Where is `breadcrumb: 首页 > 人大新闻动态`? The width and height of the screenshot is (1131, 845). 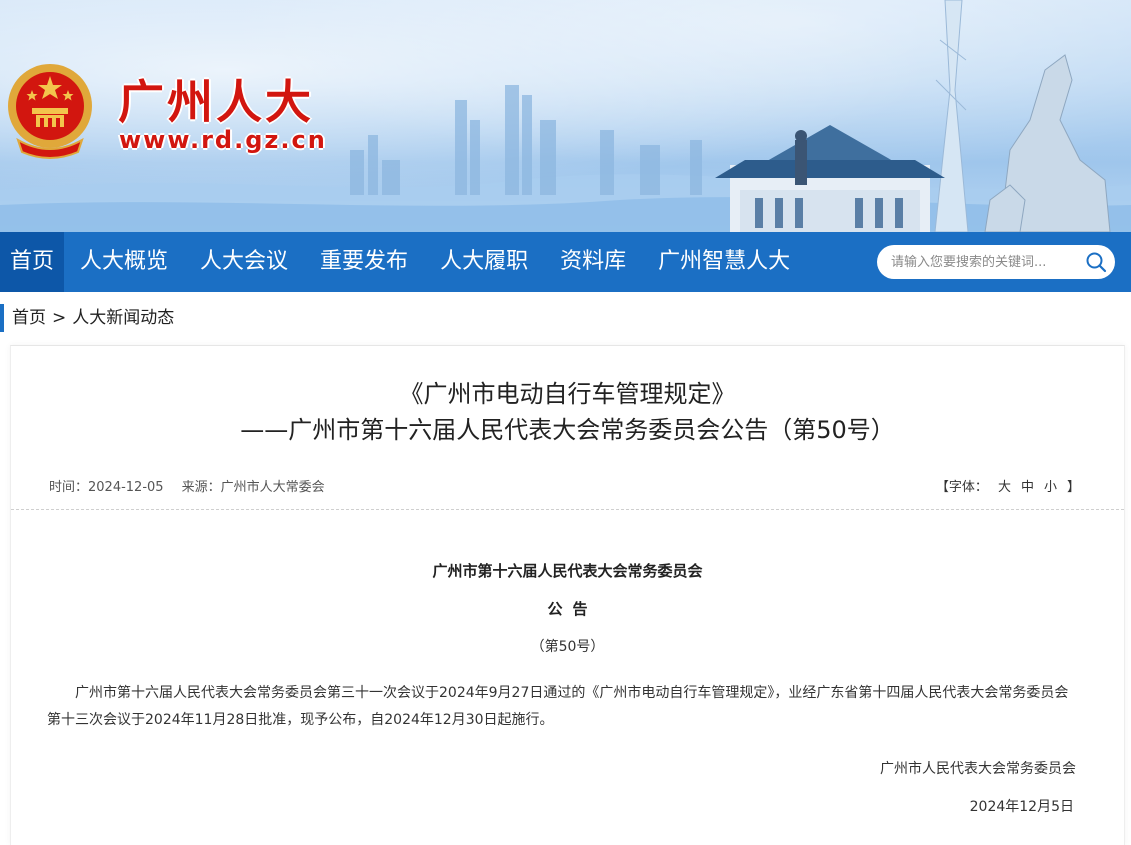 breadcrumb: 首页 > 人大新闻动态 is located at coordinates (87, 318).